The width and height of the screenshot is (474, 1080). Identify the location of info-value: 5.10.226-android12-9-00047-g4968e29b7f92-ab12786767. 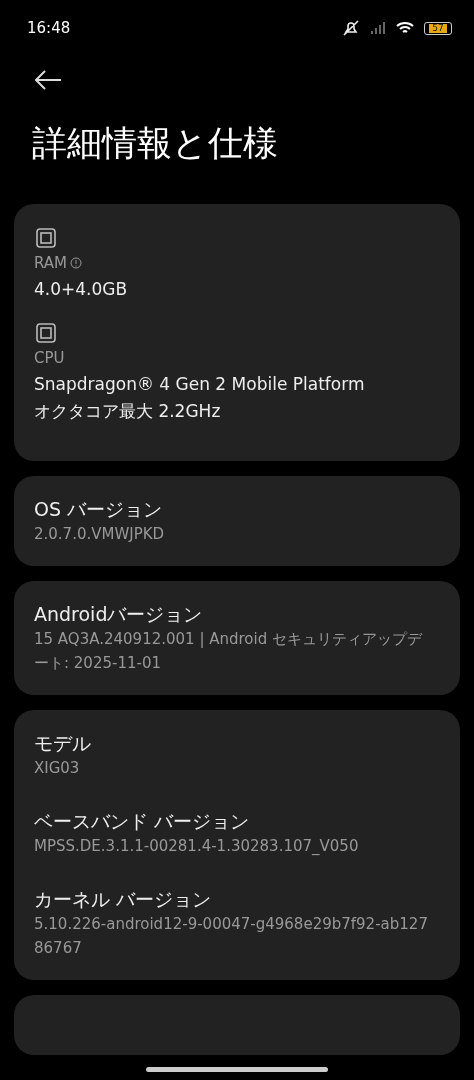
(231, 936).